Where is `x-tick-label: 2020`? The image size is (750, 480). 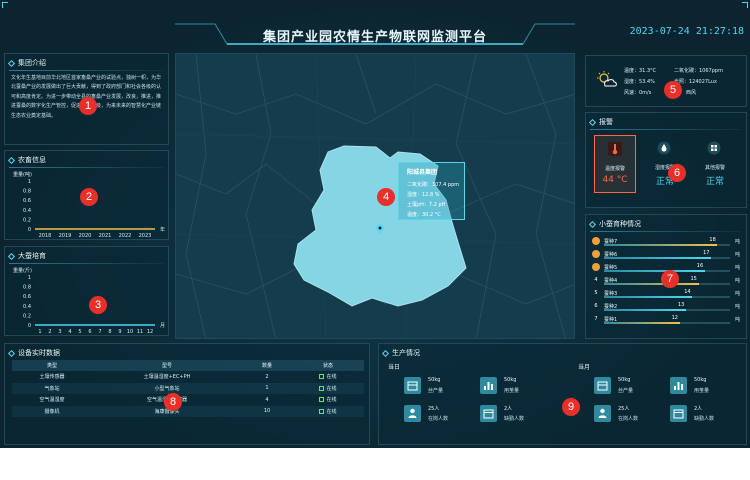
x-tick-label: 2020 is located at coordinates (85, 236).